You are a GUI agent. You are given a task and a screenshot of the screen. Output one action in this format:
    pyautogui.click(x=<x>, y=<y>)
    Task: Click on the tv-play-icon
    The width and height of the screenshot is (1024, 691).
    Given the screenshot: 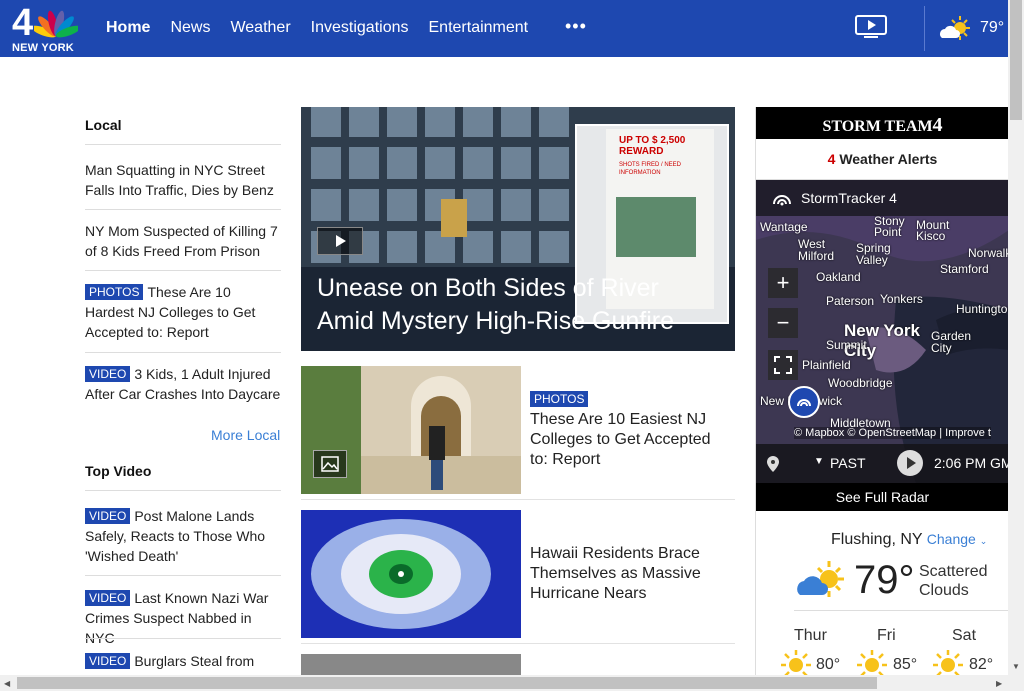 What is the action you would take?
    pyautogui.click(x=871, y=27)
    